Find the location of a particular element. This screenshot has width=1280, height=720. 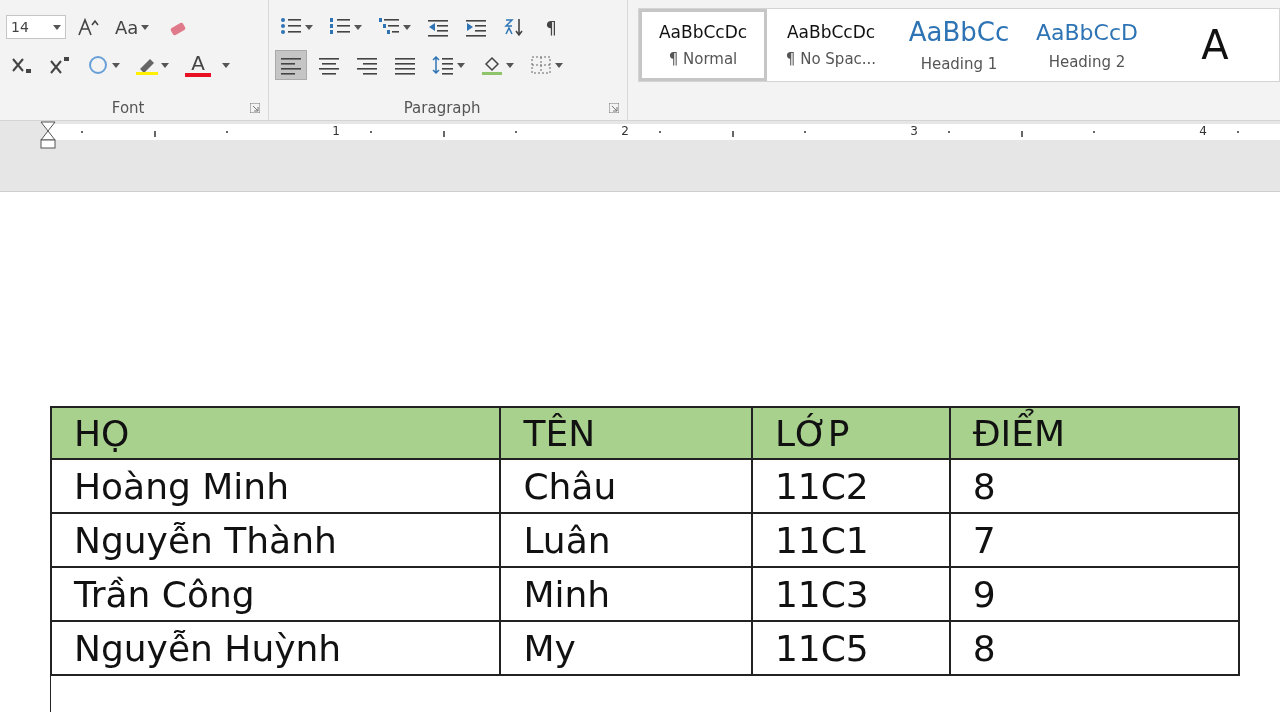

style-option: A is located at coordinates (1215, 45).